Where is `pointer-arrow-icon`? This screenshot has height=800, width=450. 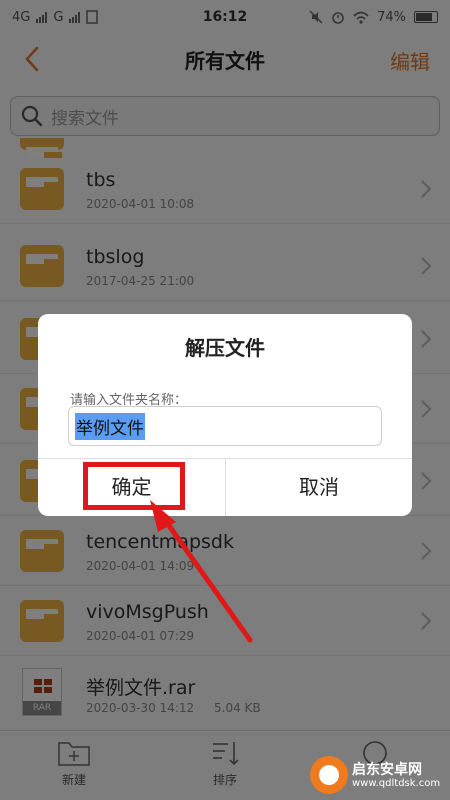 pointer-arrow-icon is located at coordinates (201, 571).